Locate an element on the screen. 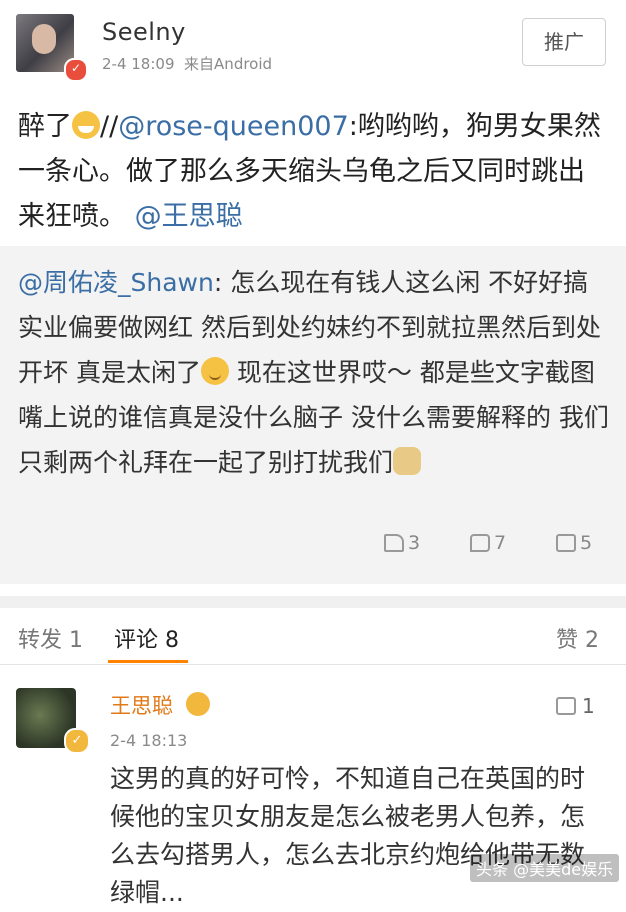  repost-like-button: 5 is located at coordinates (574, 543).